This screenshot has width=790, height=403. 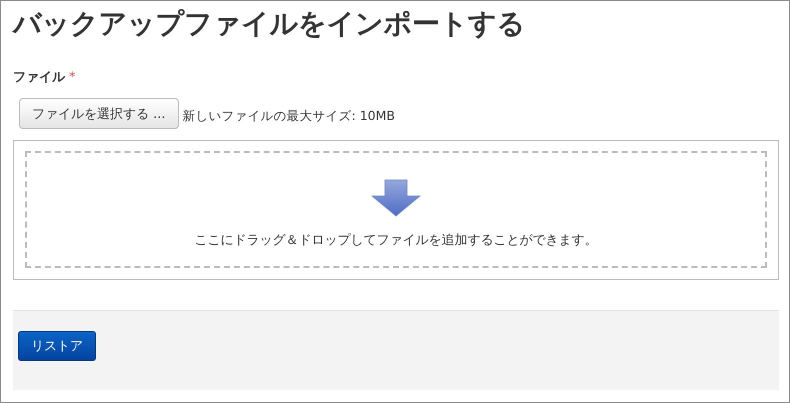 What do you see at coordinates (396, 199) in the screenshot?
I see `down-arrow-icon` at bounding box center [396, 199].